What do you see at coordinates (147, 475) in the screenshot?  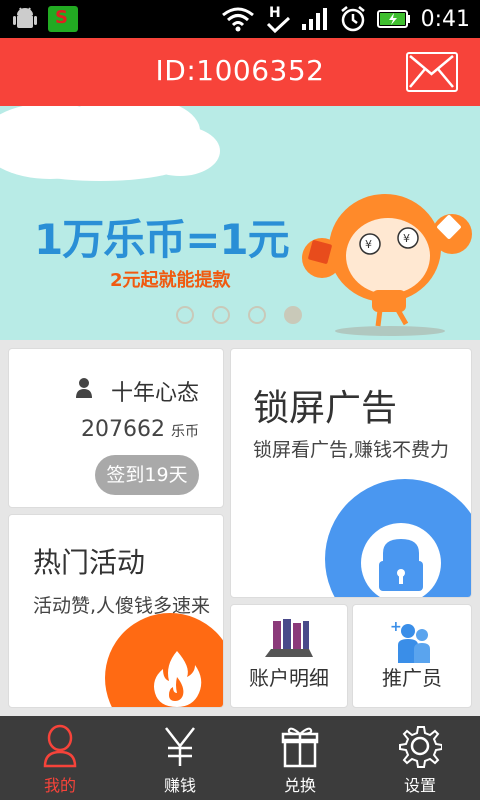 I see `checkin-button: 签到19天` at bounding box center [147, 475].